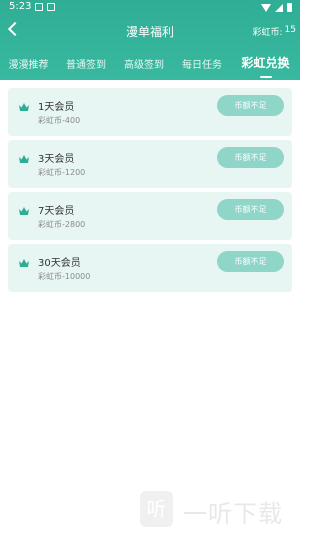 This screenshot has width=320, height=534. Describe the element at coordinates (56, 107) in the screenshot. I see `item-title: 1天会员` at that location.